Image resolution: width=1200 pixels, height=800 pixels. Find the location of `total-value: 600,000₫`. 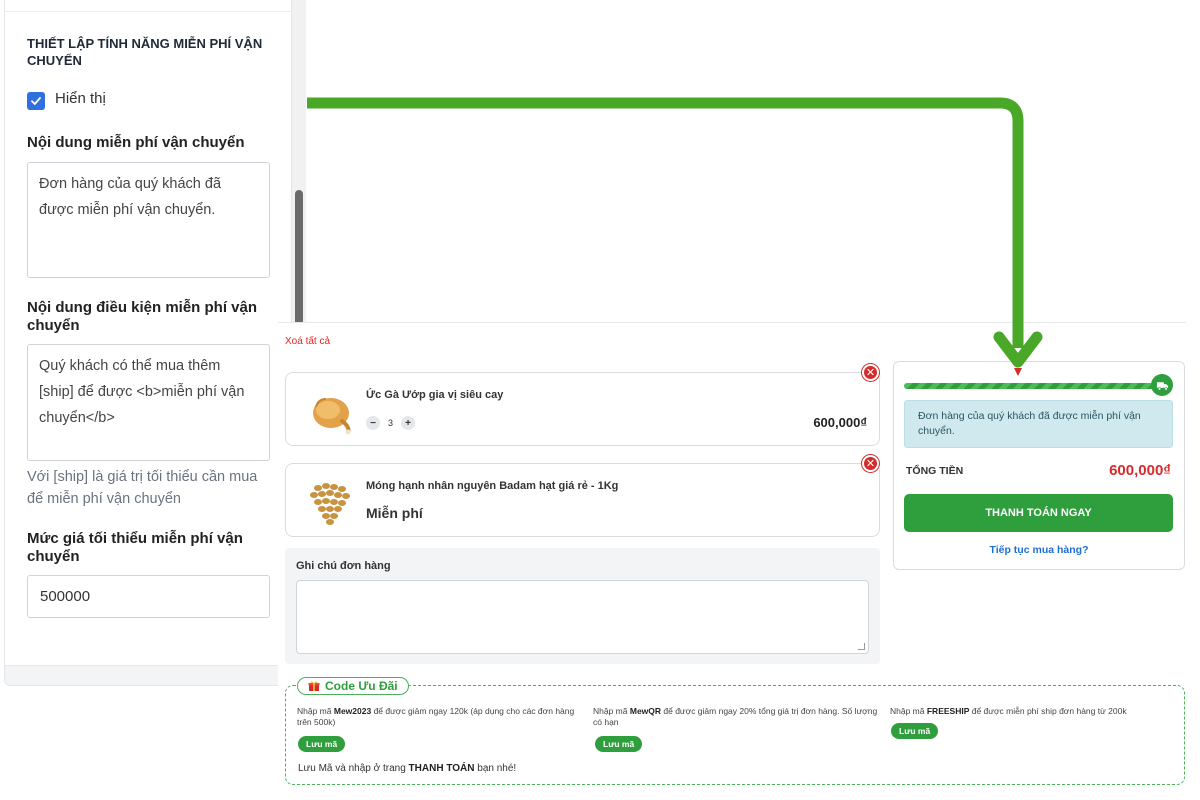

total-value: 600,000₫ is located at coordinates (1140, 470).